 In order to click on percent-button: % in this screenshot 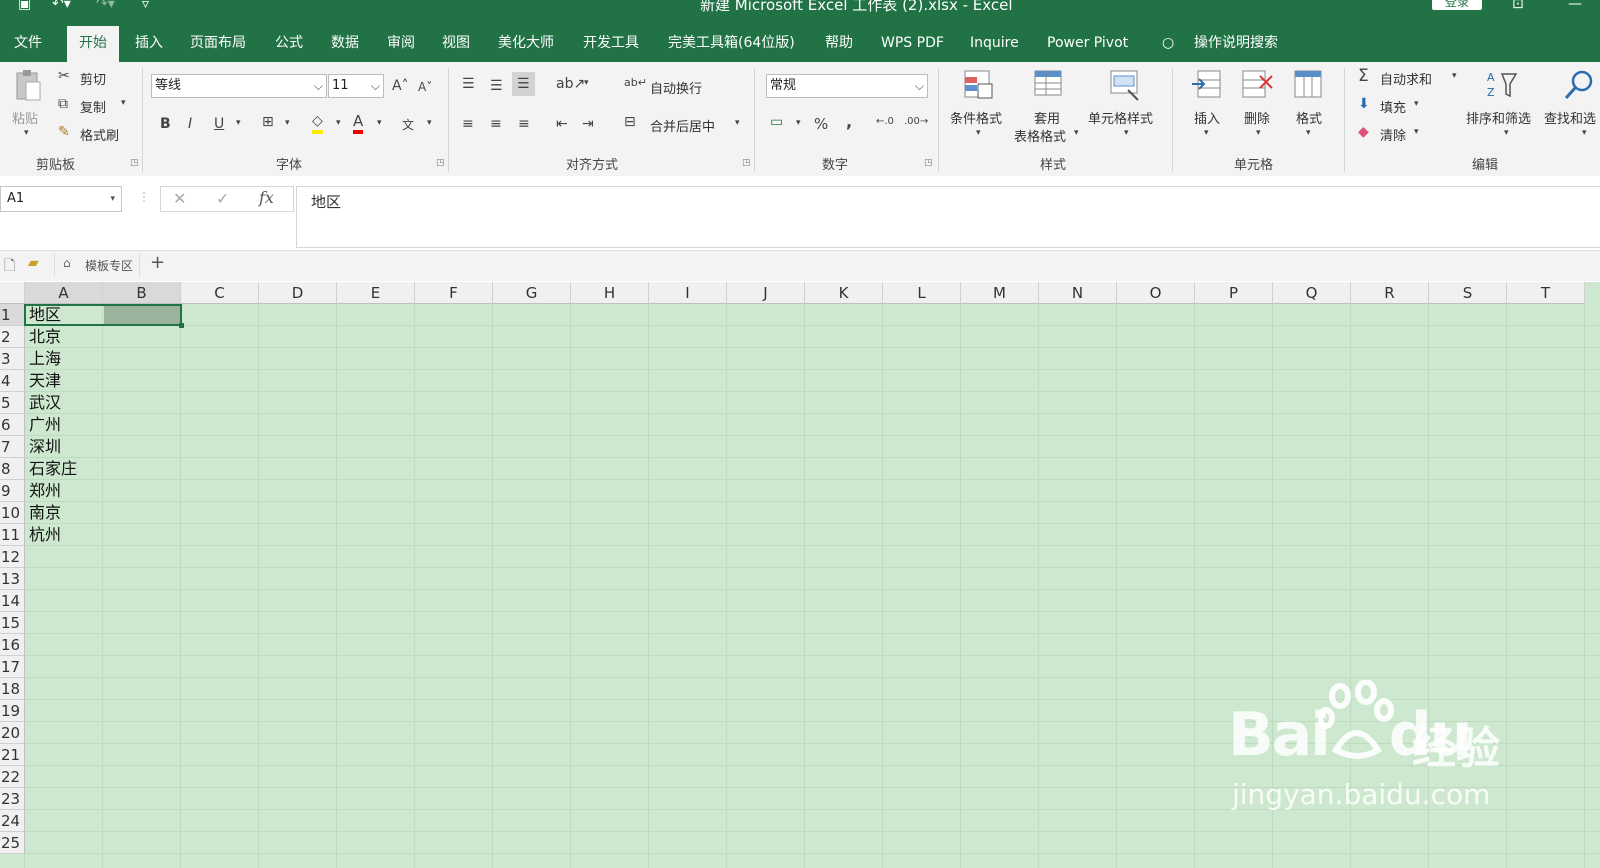, I will do `click(821, 124)`.